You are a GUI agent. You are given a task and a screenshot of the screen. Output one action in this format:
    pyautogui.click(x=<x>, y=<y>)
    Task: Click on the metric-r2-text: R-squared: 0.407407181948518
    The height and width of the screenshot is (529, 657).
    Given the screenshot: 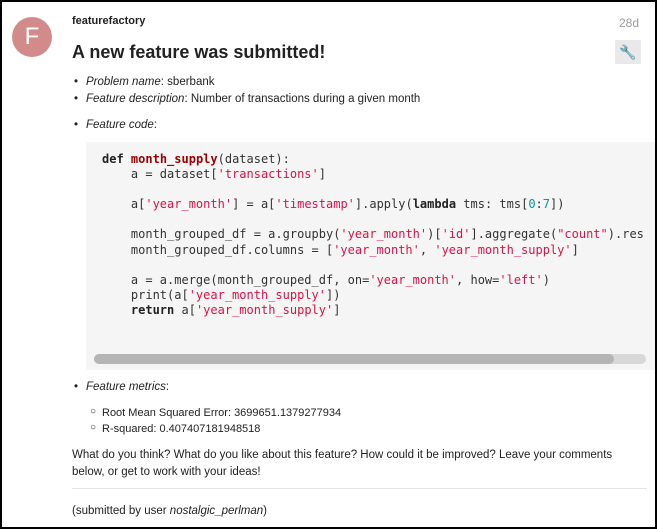 What is the action you would take?
    pyautogui.click(x=181, y=429)
    